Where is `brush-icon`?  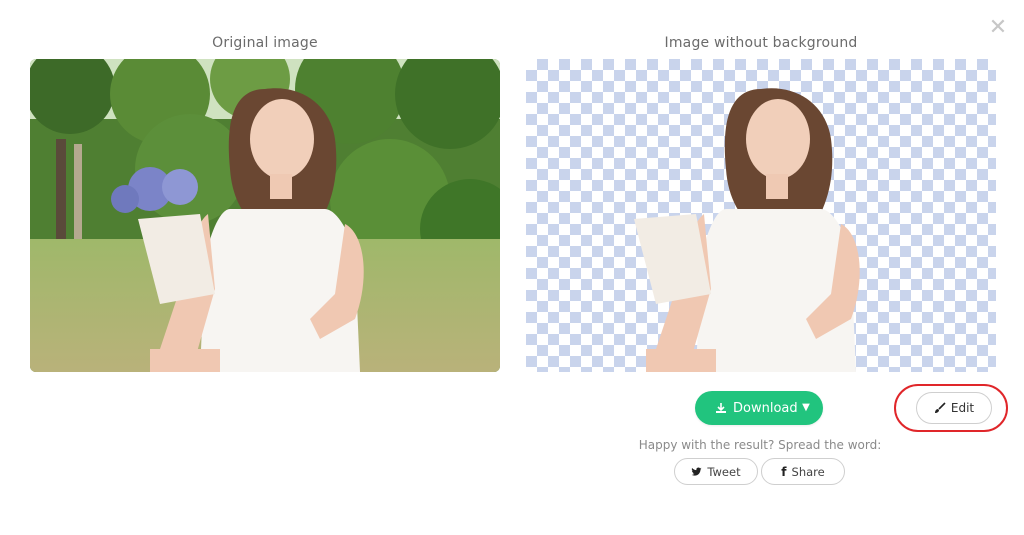
brush-icon is located at coordinates (940, 407).